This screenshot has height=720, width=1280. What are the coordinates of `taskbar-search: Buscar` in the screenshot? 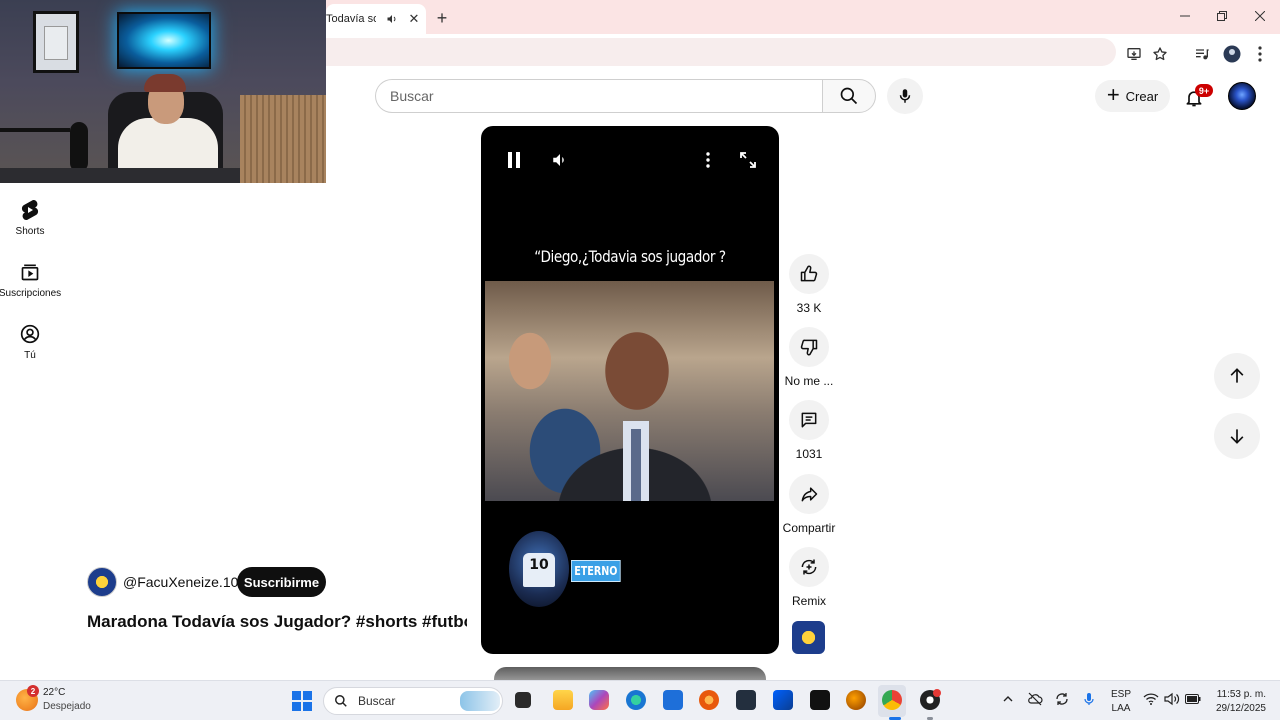 It's located at (413, 701).